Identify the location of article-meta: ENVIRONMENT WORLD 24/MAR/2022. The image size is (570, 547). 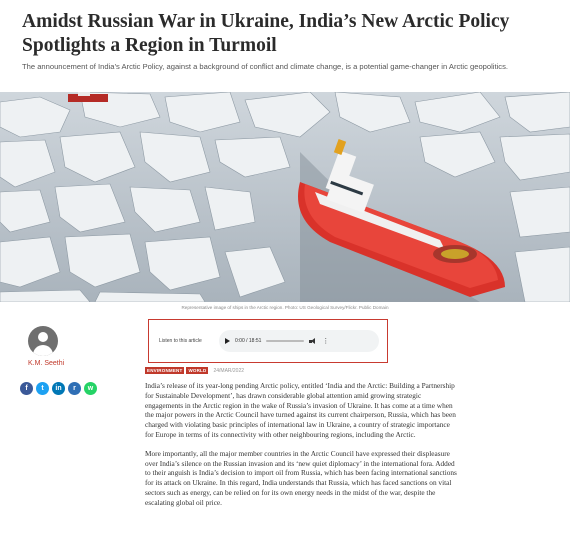
(194, 370).